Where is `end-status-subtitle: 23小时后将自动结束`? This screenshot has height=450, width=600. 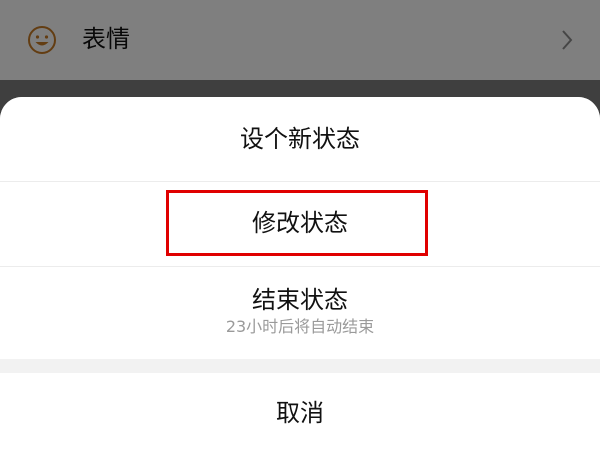 end-status-subtitle: 23小时后将自动结束 is located at coordinates (300, 326).